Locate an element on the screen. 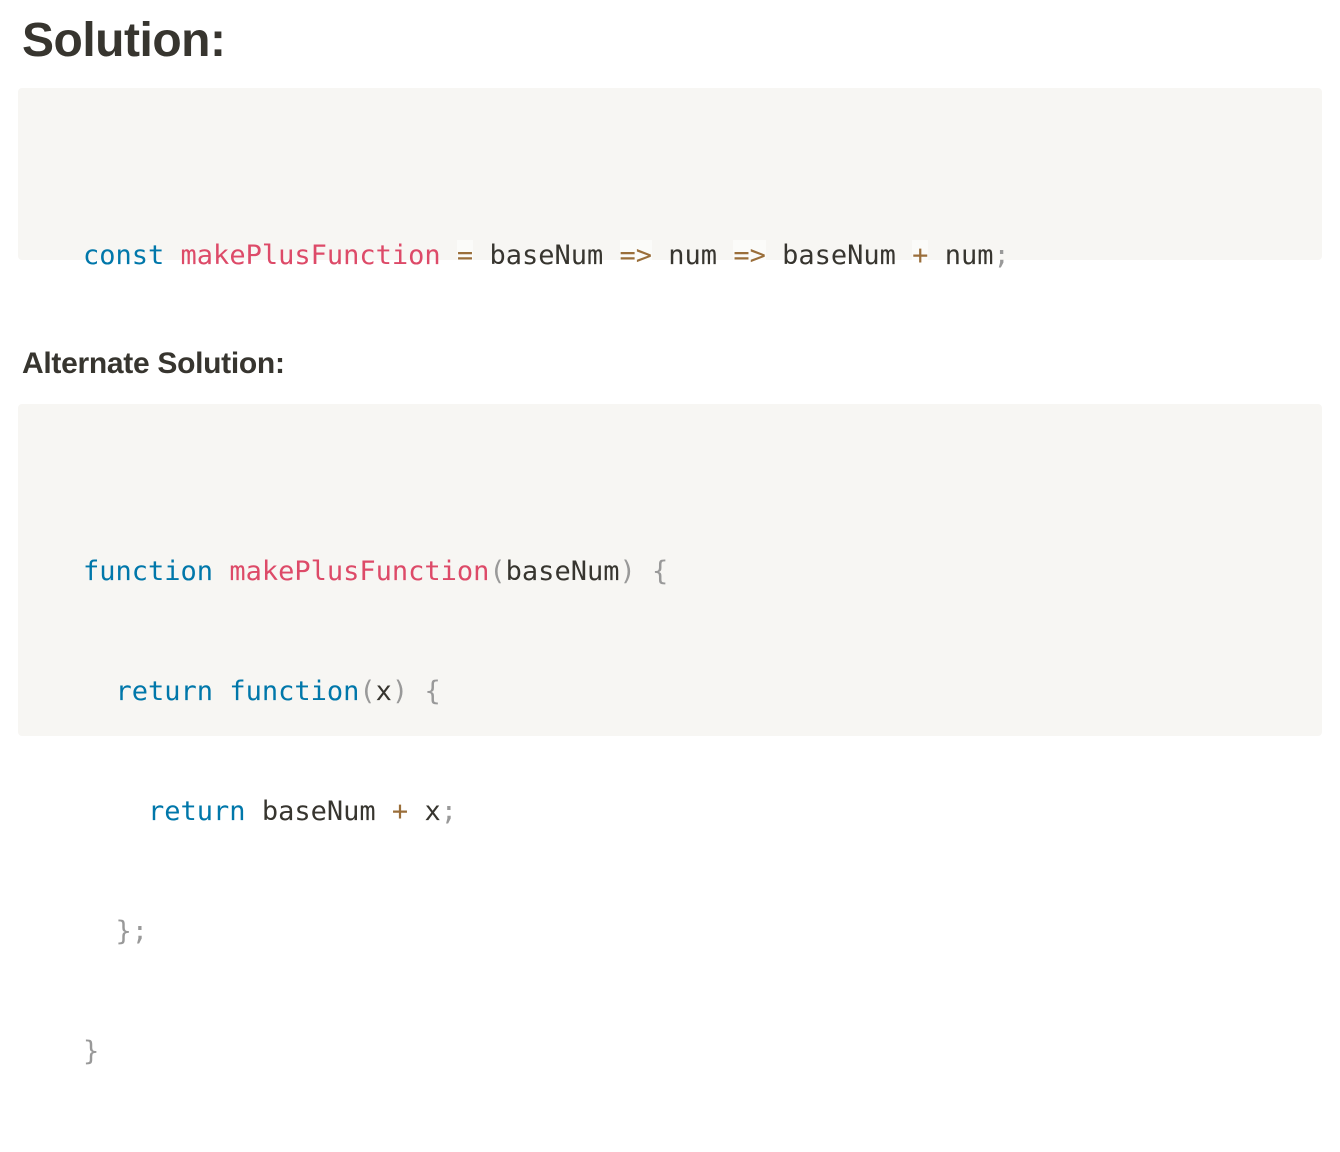  code-line: return function(x) { is located at coordinates (375, 692).